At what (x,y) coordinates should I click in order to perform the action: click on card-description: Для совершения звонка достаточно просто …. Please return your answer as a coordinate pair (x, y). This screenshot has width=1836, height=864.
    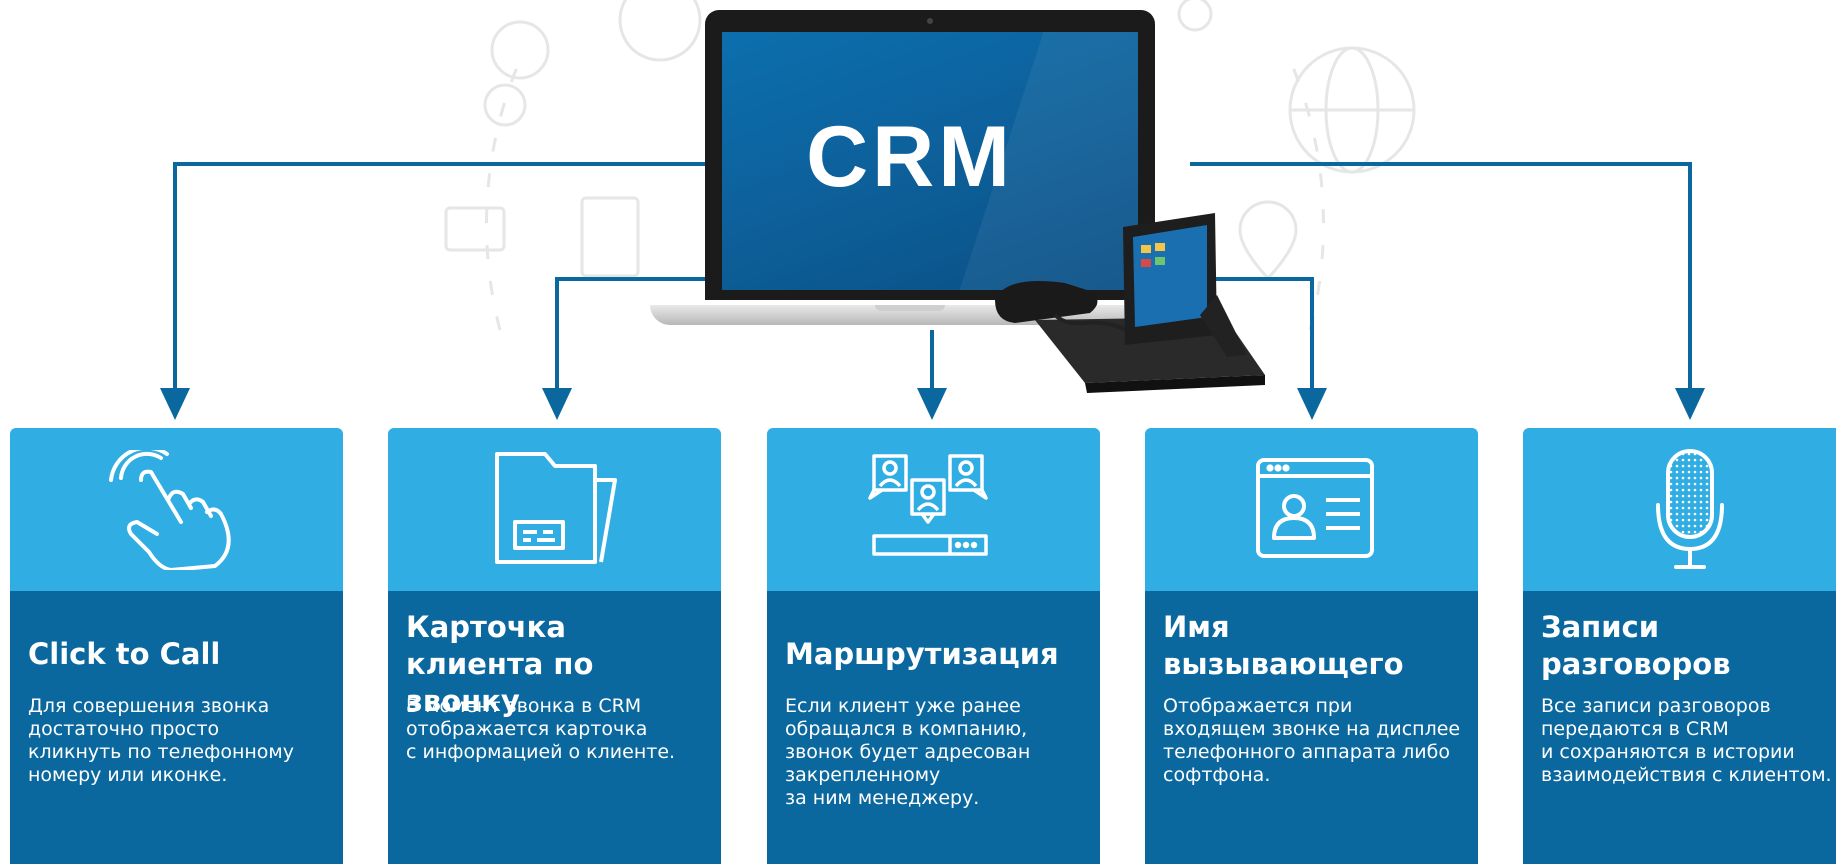
    Looking at the image, I should click on (161, 740).